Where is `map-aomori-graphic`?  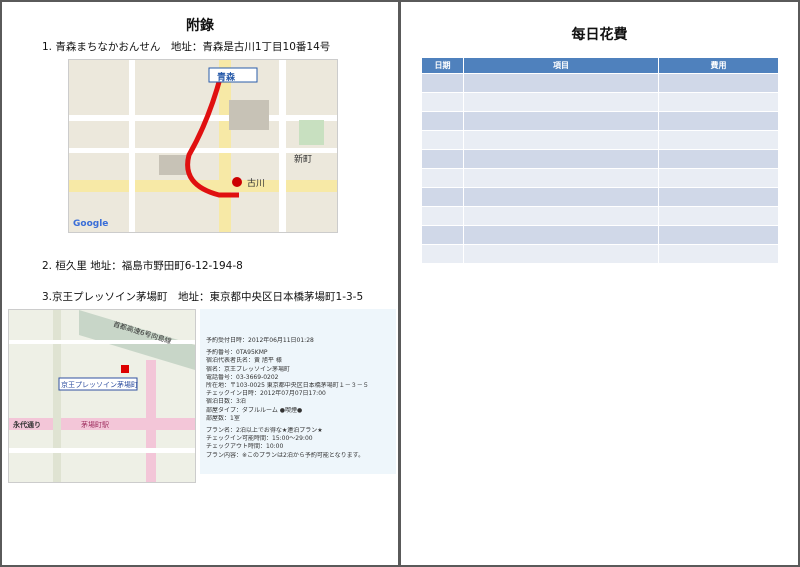
map-aomori-graphic is located at coordinates (203, 146).